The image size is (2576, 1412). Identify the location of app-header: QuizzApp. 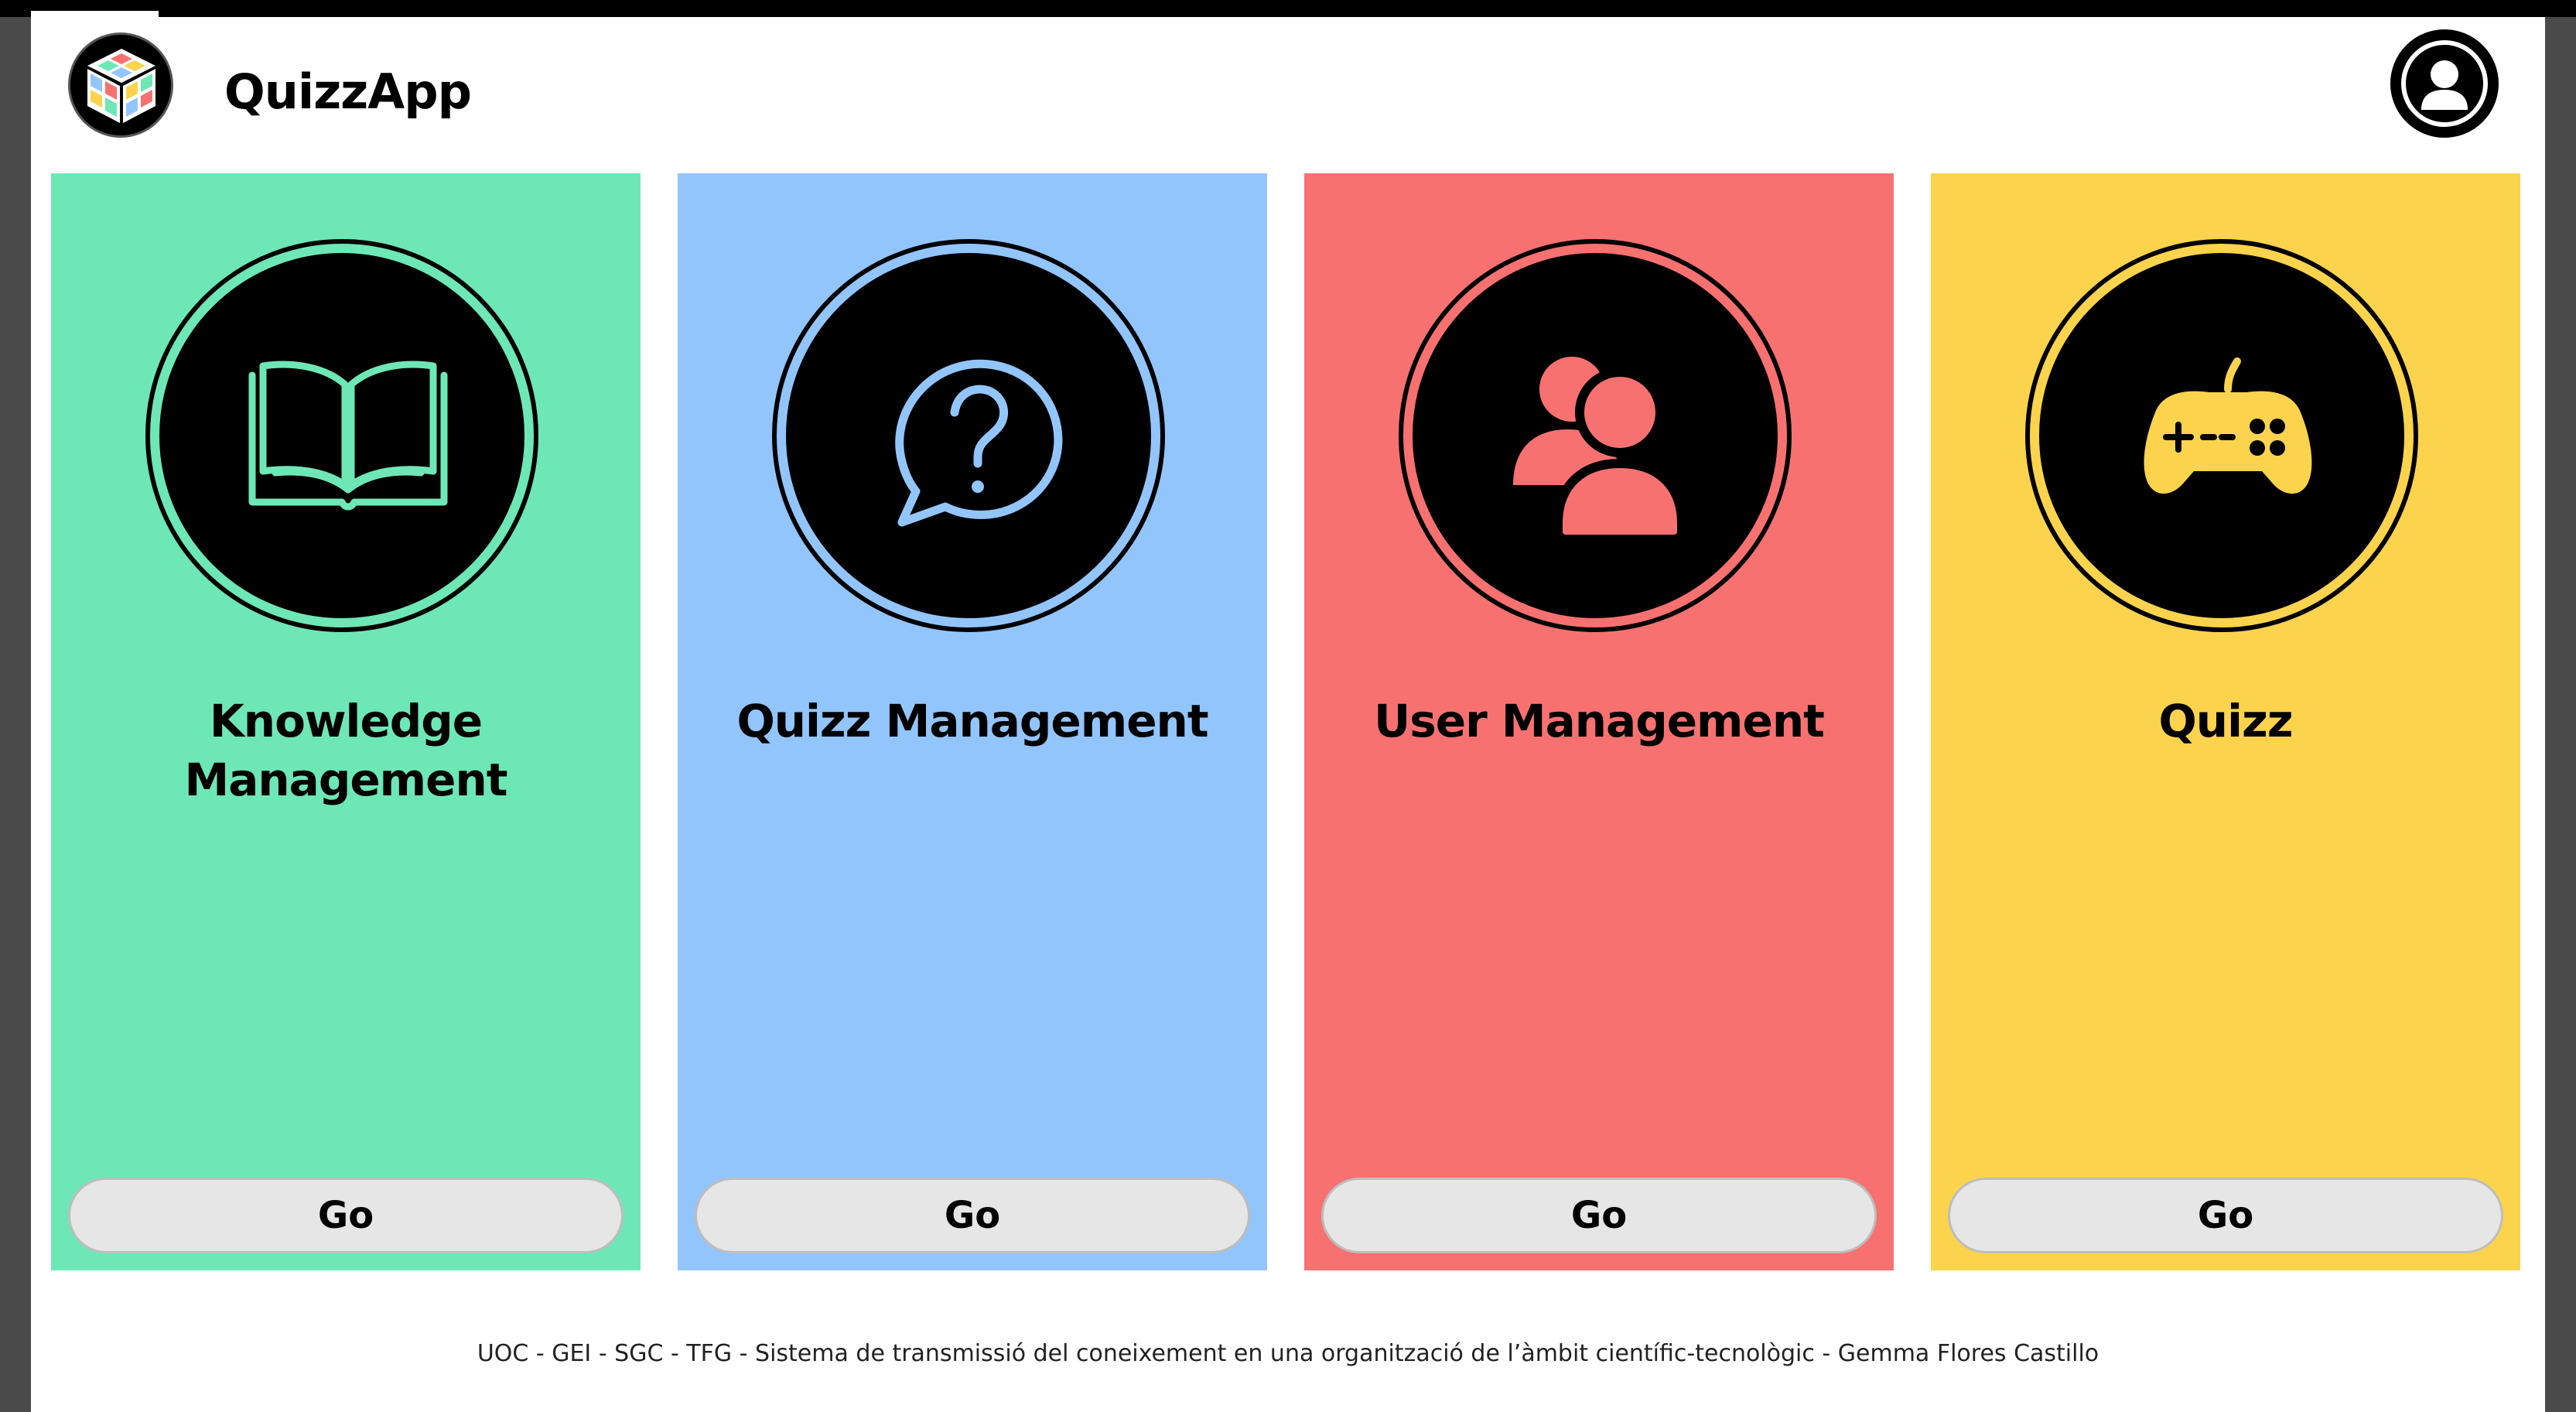
(1288, 94).